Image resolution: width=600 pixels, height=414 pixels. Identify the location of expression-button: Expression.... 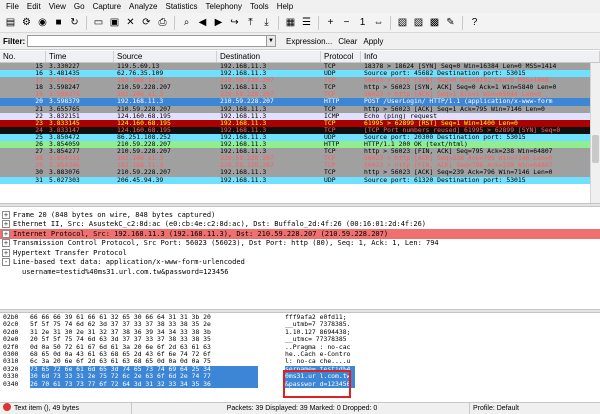
(309, 41).